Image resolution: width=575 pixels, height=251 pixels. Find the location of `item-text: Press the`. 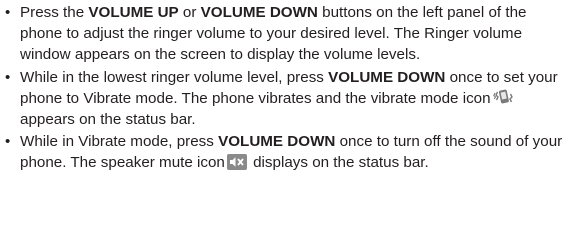

item-text: Press the is located at coordinates (54, 12).